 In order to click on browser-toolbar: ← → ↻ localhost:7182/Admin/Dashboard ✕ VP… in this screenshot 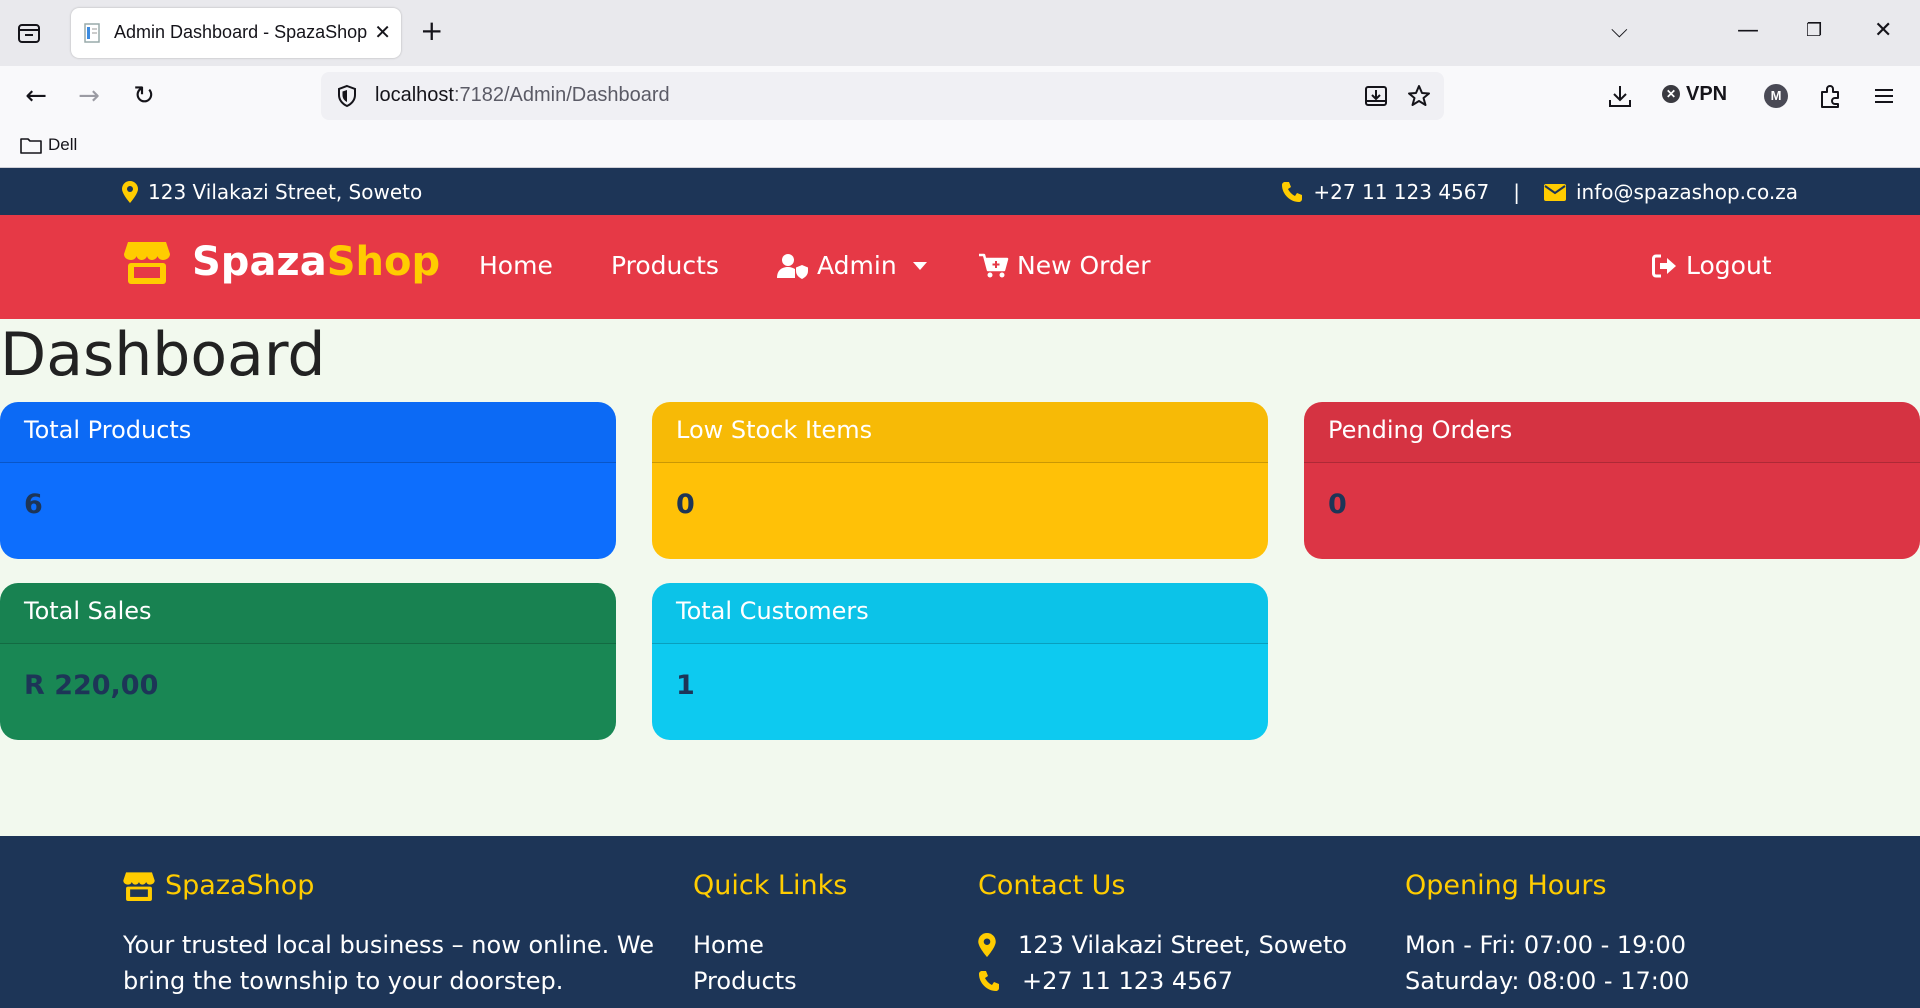, I will do `click(960, 96)`.